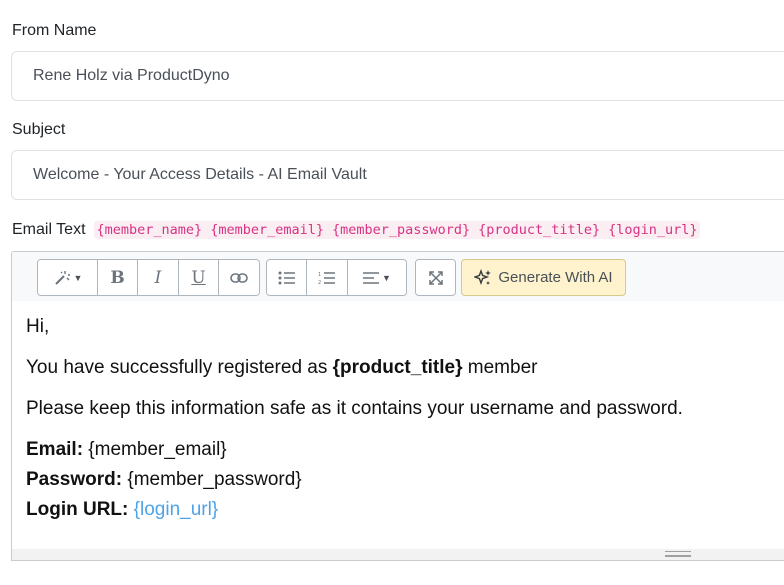 Image resolution: width=784 pixels, height=585 pixels. I want to click on email-line: Email: {member_email}, so click(126, 449).